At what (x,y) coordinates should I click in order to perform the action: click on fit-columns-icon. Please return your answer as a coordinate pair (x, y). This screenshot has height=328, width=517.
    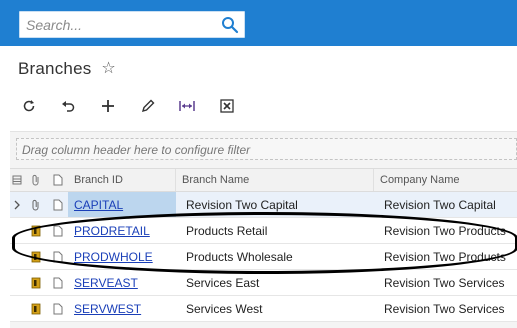
    Looking at the image, I should click on (187, 106).